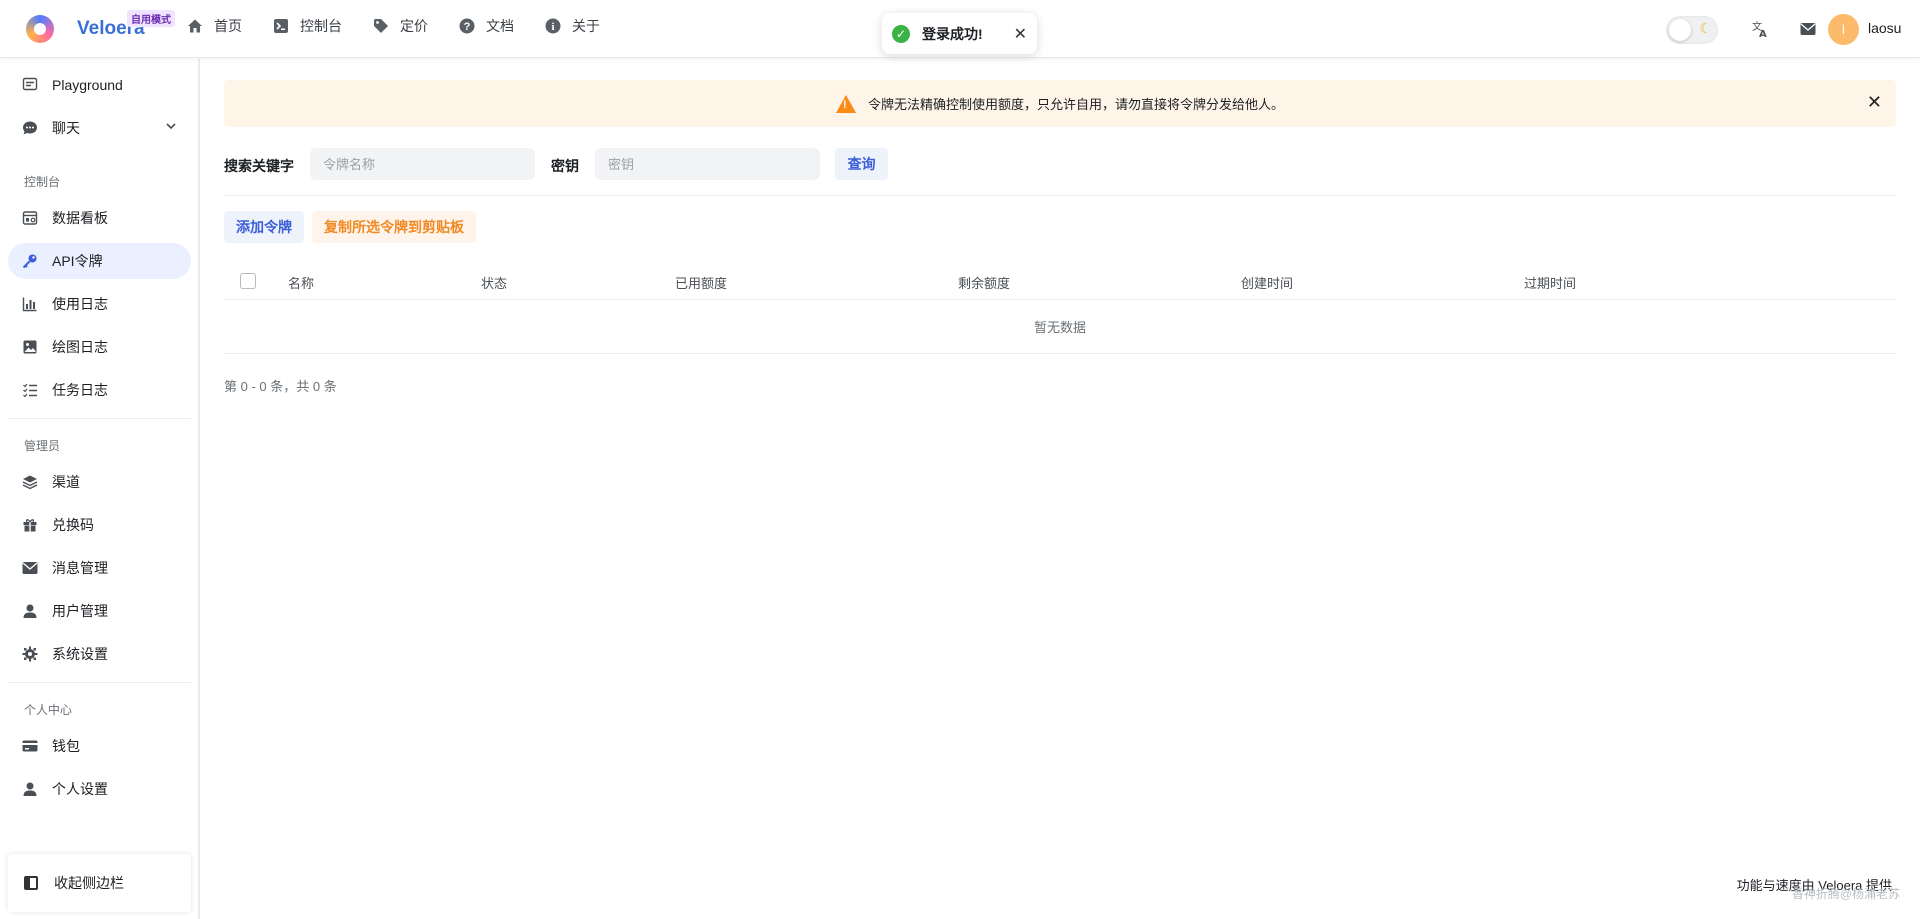 This screenshot has height=919, width=1920. Describe the element at coordinates (1020, 34) in the screenshot. I see `toast-close-icon: ✕` at that location.